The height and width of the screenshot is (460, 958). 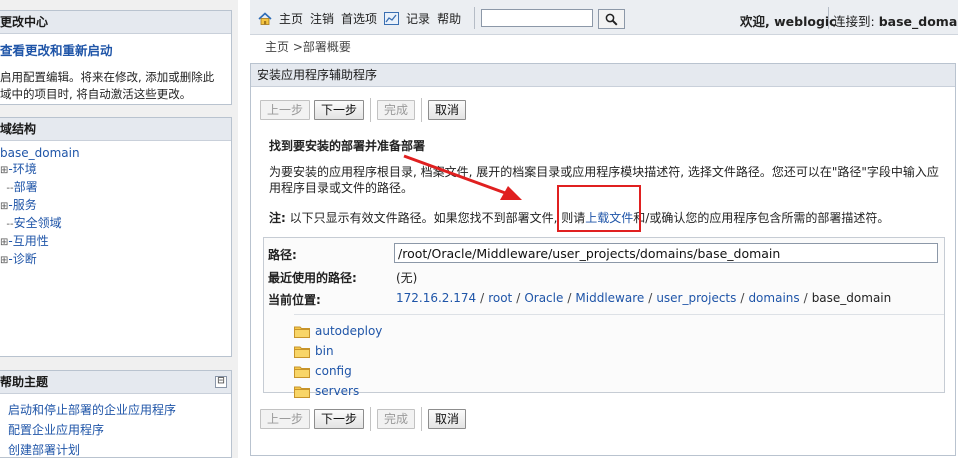 I want to click on location-link: Middleware, so click(x=609, y=298).